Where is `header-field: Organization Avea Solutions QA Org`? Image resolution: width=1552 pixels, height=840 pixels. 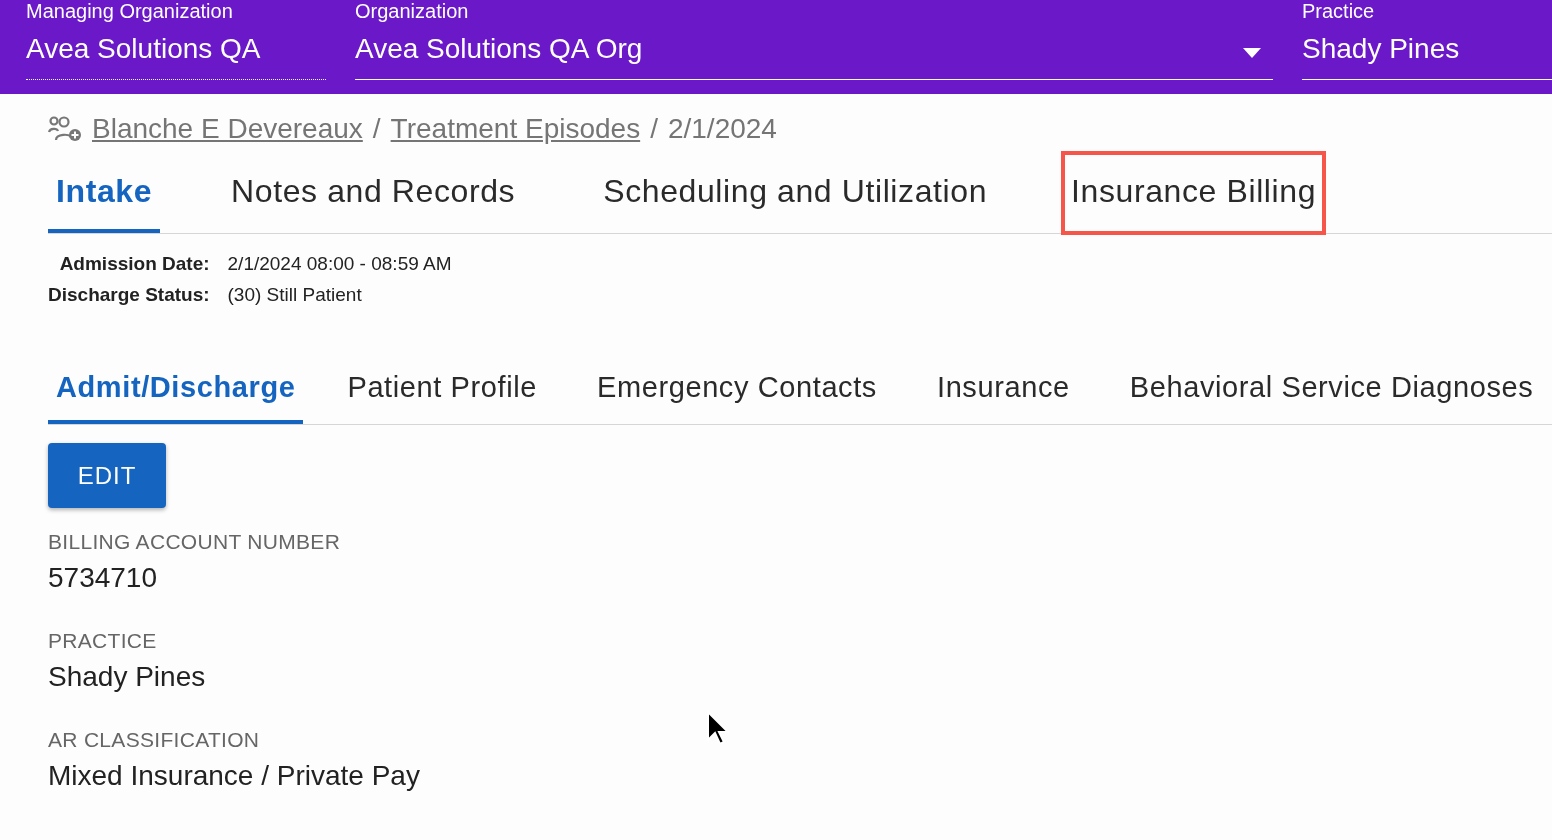 header-field: Organization Avea Solutions QA Org is located at coordinates (814, 40).